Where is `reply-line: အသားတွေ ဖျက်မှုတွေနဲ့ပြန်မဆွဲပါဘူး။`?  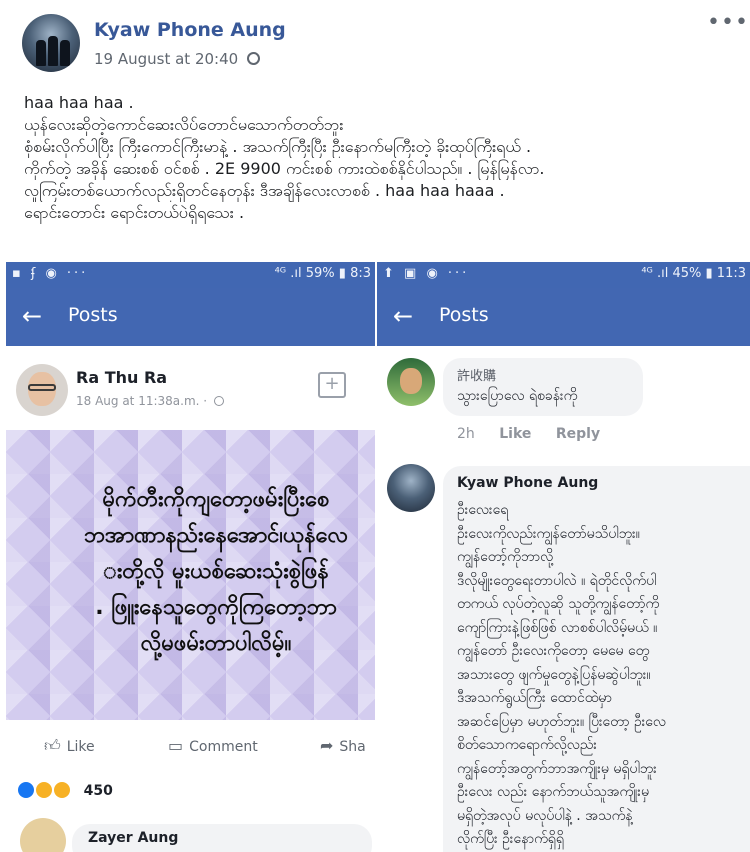 reply-line: အသားတွေ ဖျက်မှုတွေနဲ့ပြန်မဆွဲပါဘူး။ is located at coordinates (554, 674).